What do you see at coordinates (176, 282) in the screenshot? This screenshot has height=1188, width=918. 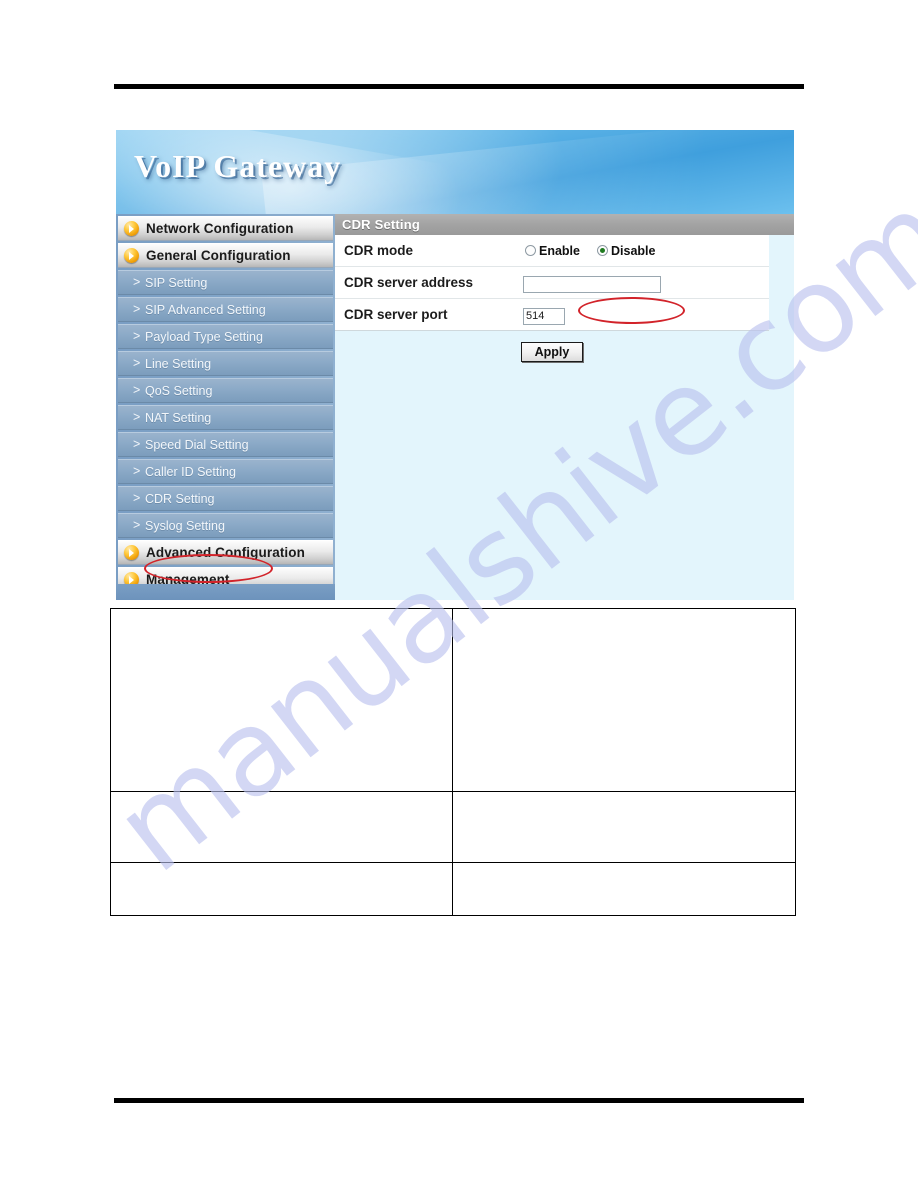 I see `sidebar-item-label: SIP Setting` at bounding box center [176, 282].